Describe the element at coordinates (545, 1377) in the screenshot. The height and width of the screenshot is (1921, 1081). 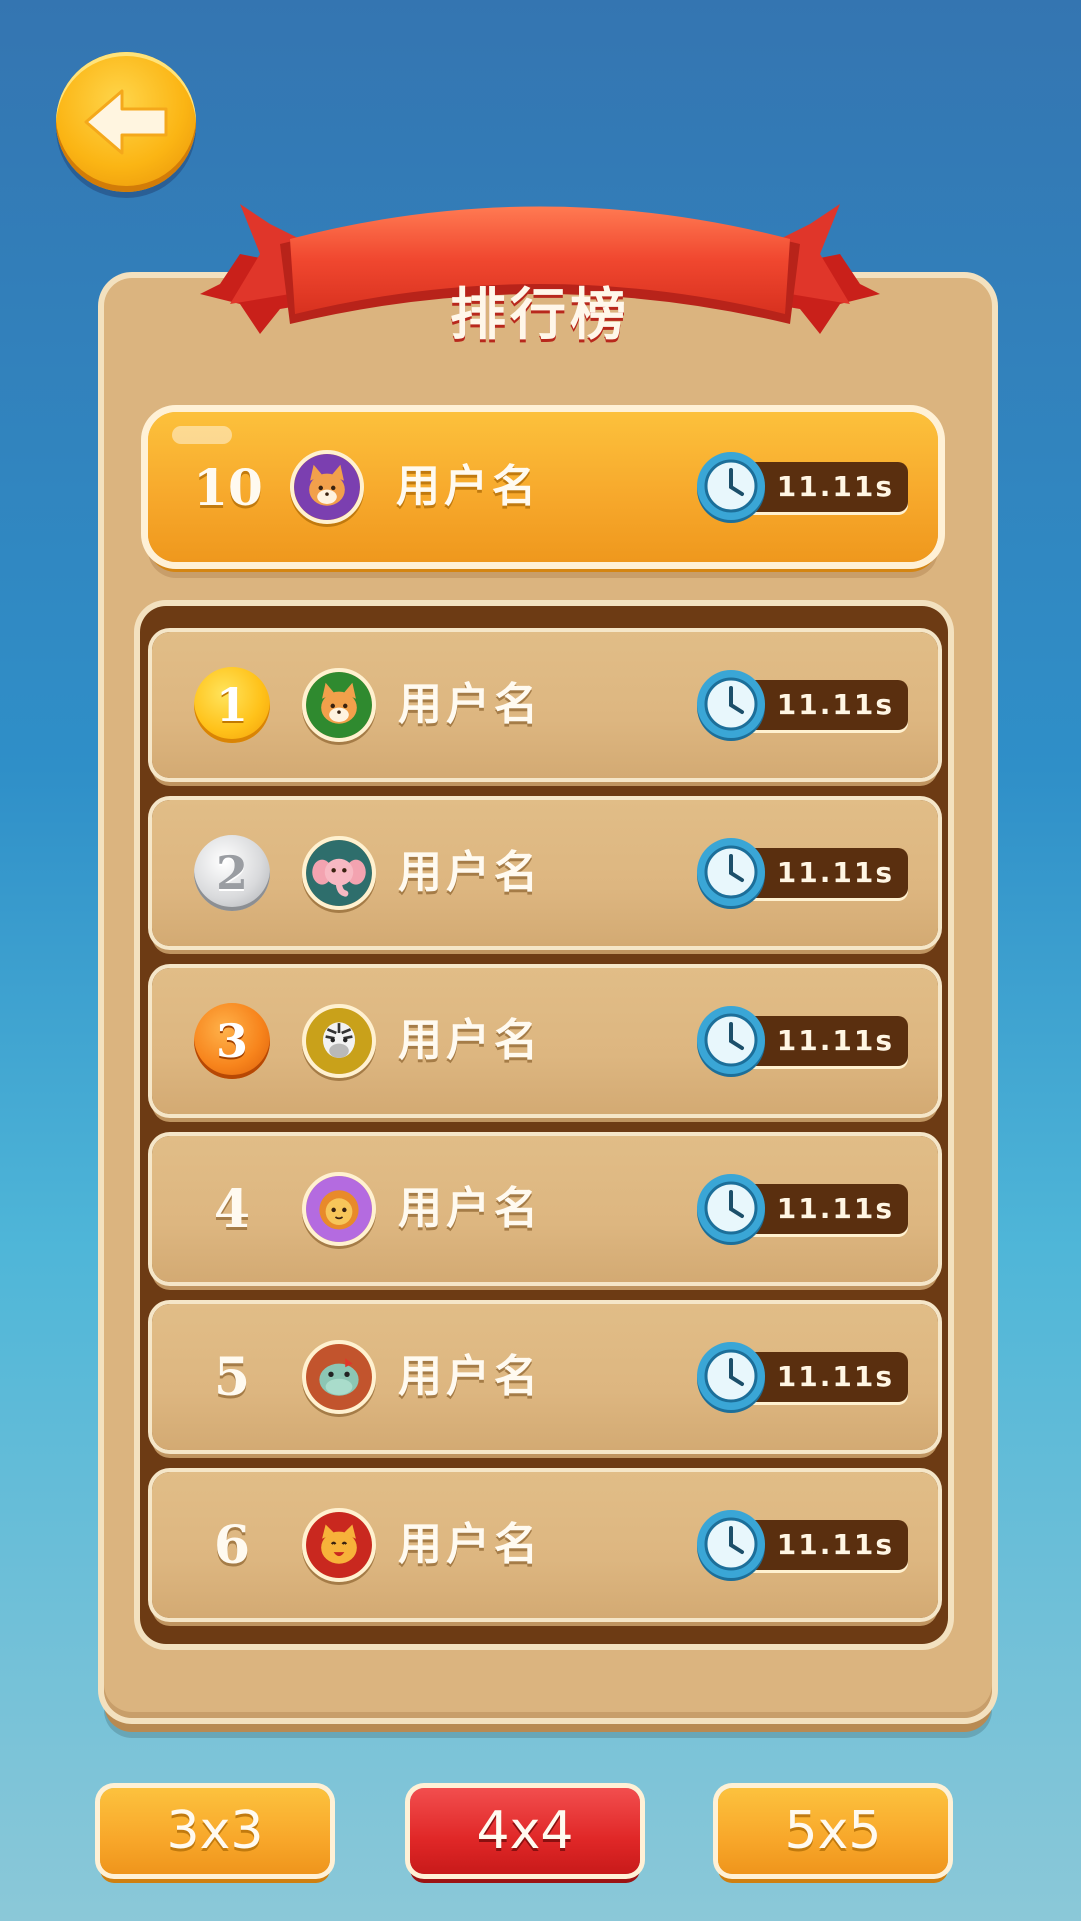
I see `list-item: 5 用户名 11.11s` at that location.